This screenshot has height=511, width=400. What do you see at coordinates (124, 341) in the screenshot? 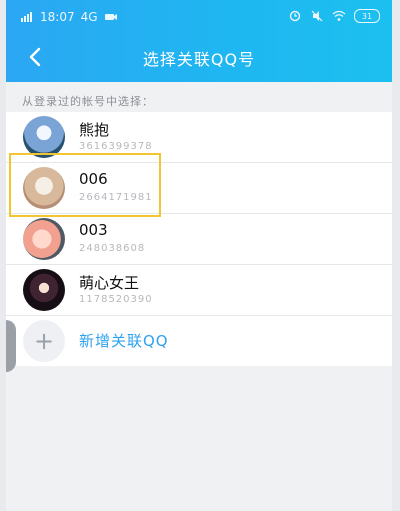
I see `add-account-label: 新增关联QQ` at bounding box center [124, 341].